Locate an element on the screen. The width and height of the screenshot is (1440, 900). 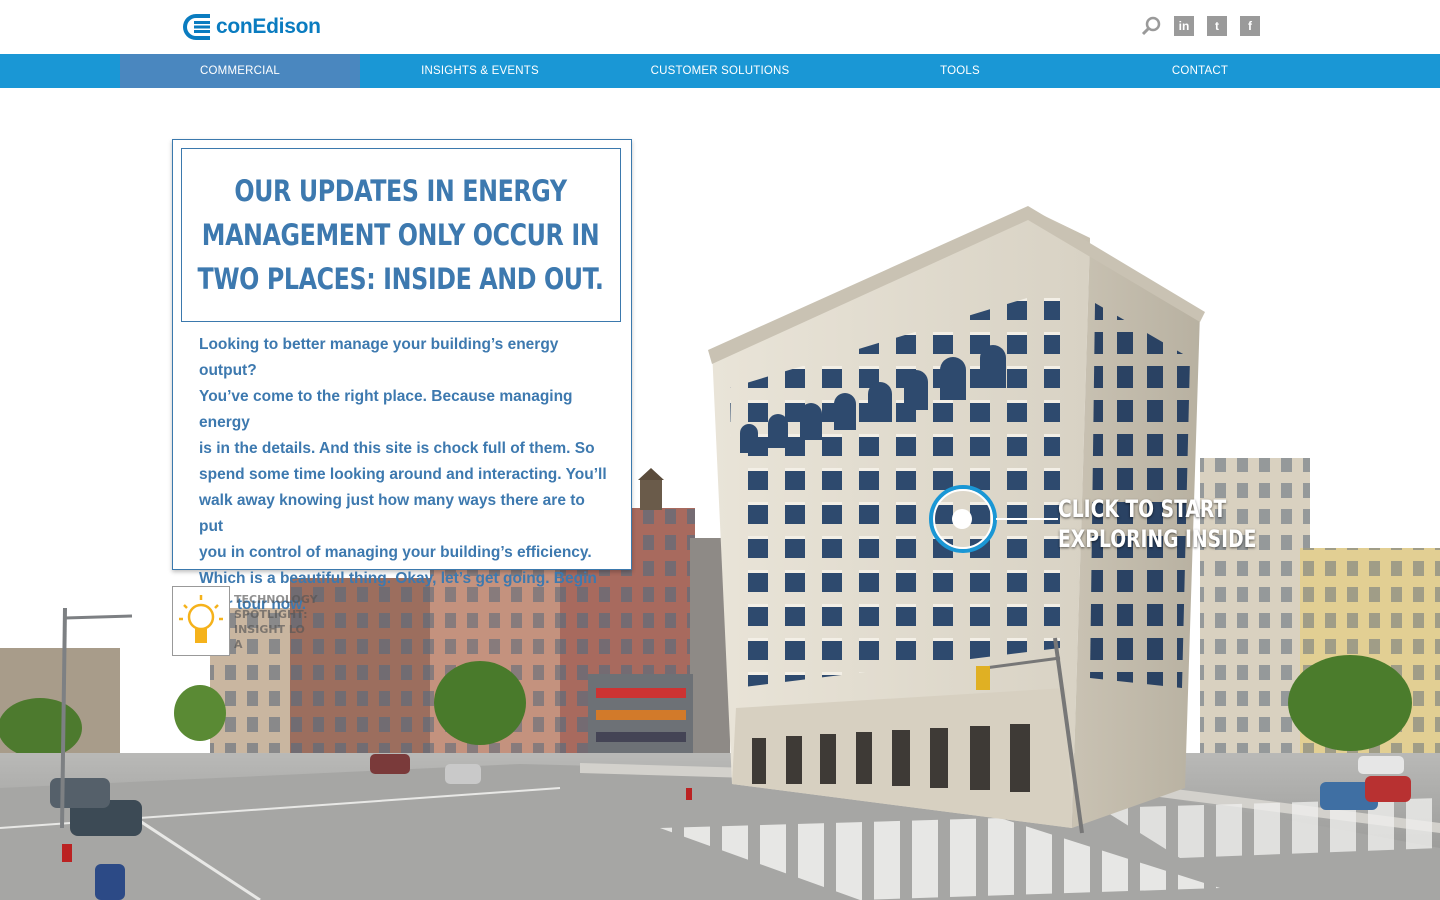
tech-spotlight-line-2: SPOTLIGHT: is located at coordinates (271, 614).